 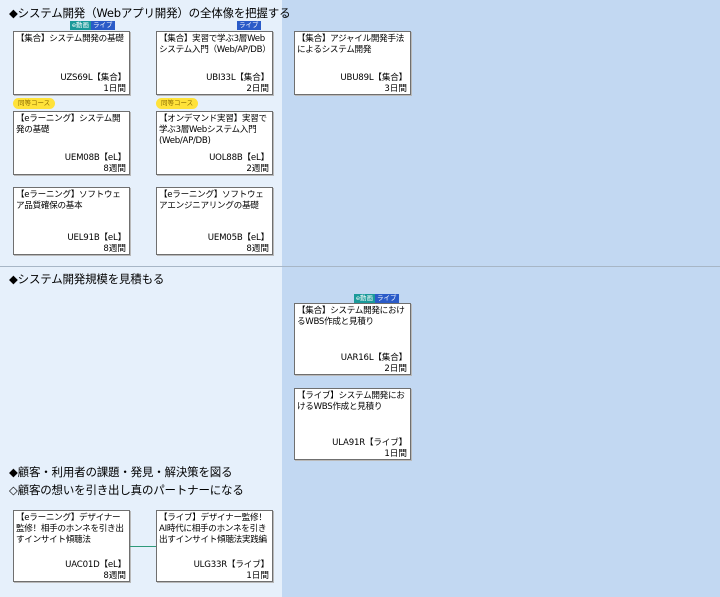 I want to click on course-code: UOL88B【eL】, so click(x=239, y=158).